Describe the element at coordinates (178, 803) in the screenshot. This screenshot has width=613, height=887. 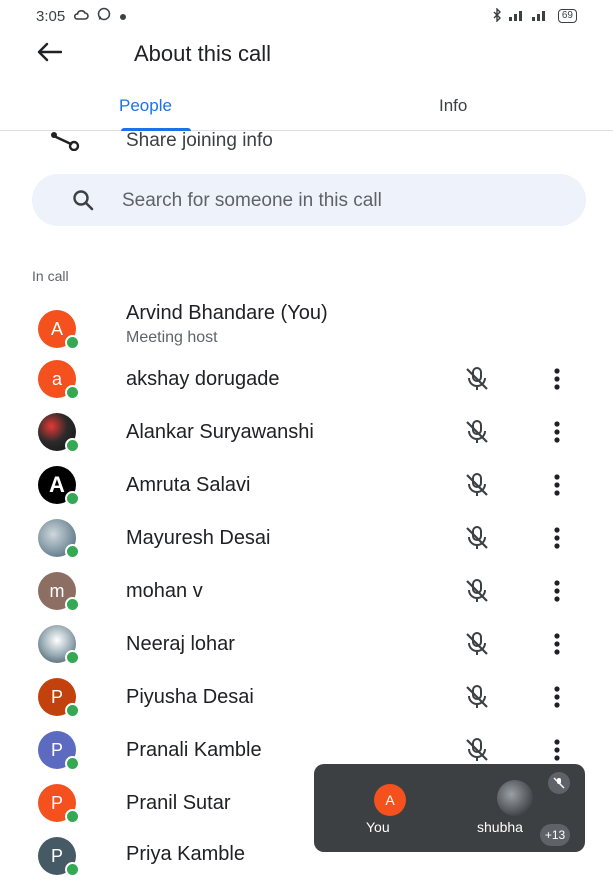
I see `participant-name: Pranil Sutar` at that location.